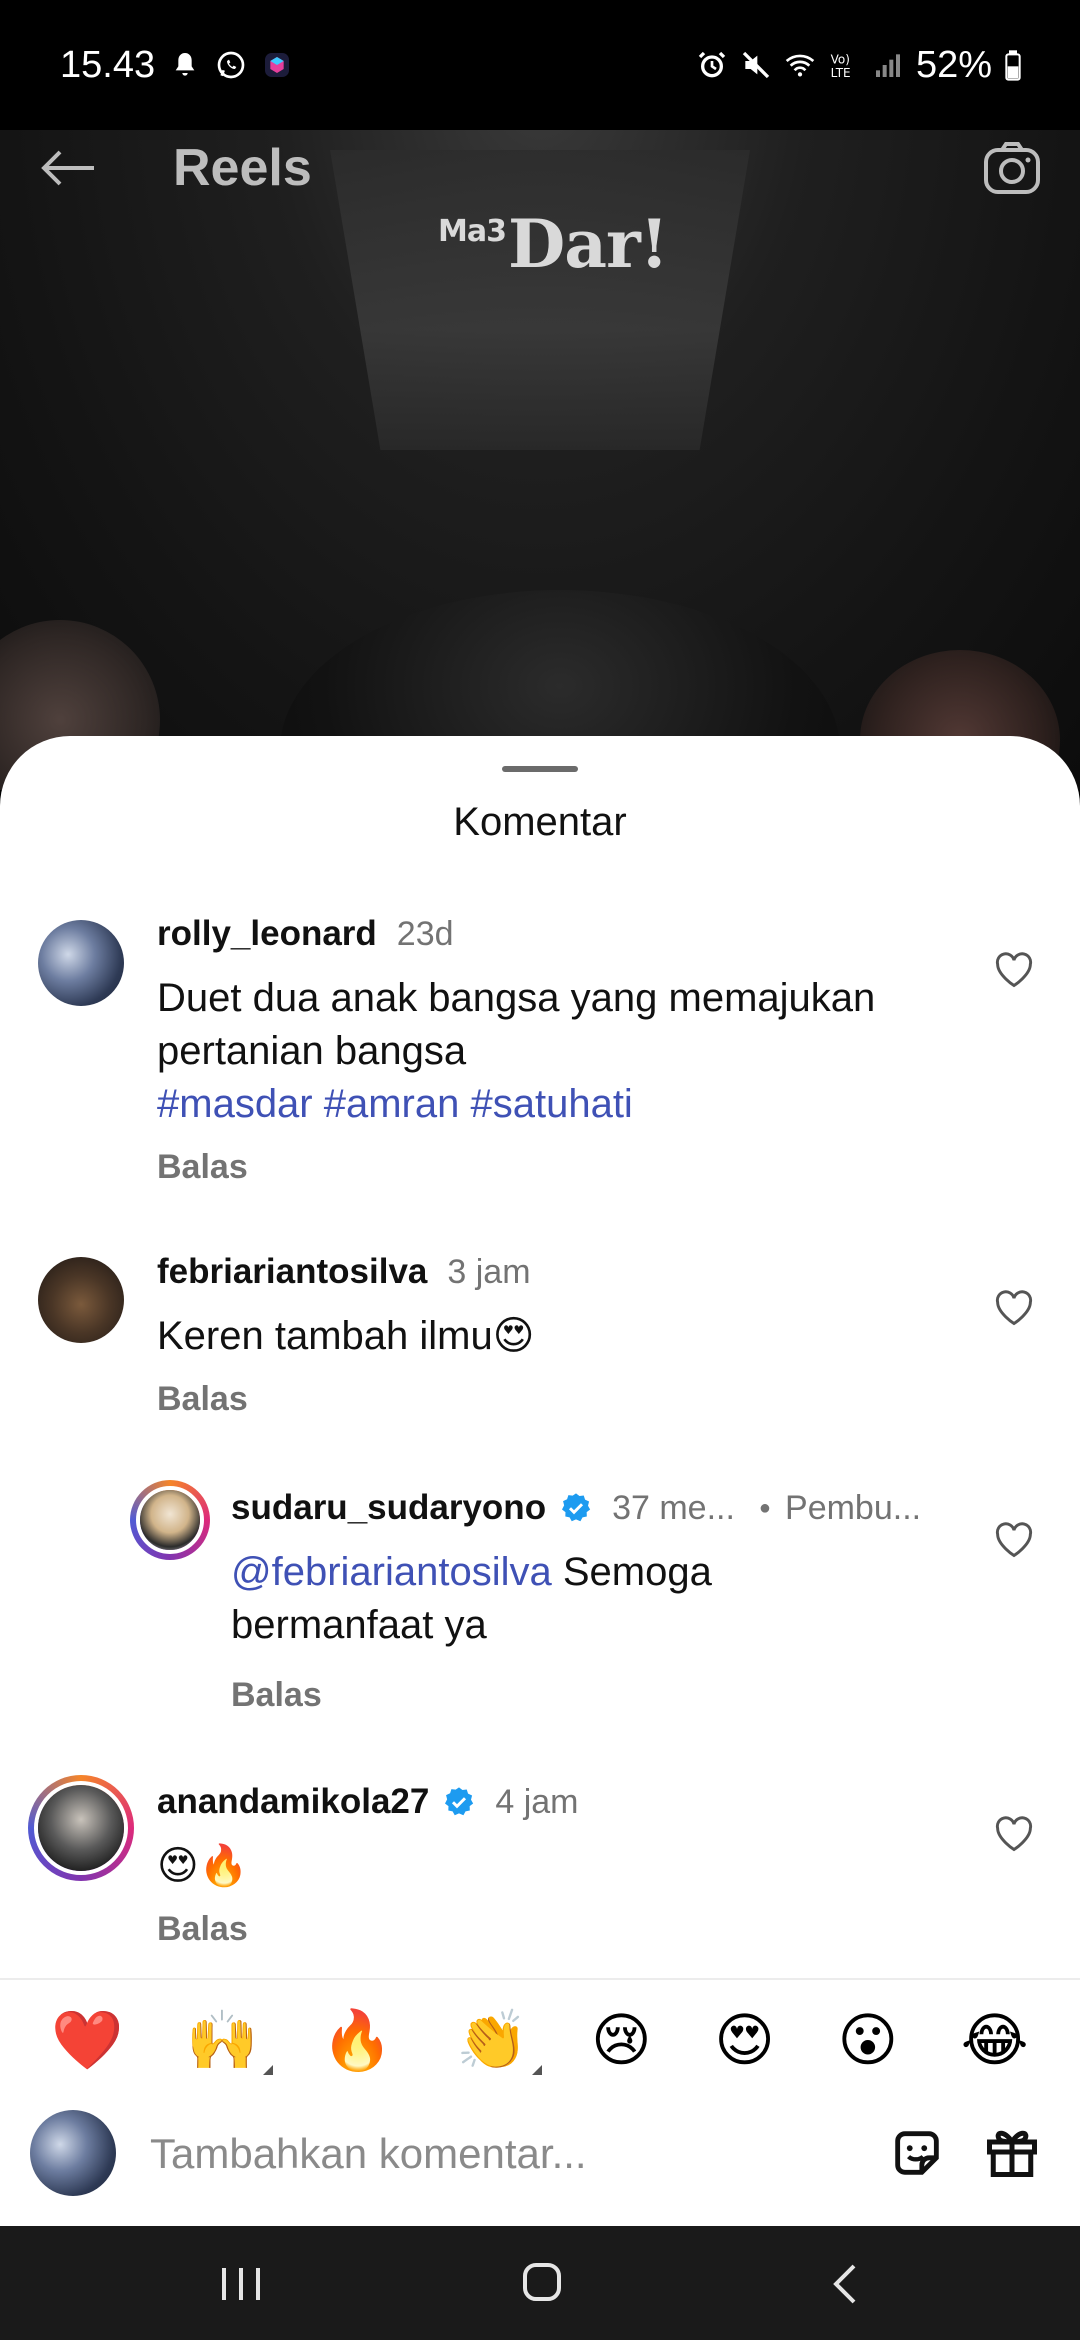 The height and width of the screenshot is (2340, 1080). What do you see at coordinates (1012, 168) in the screenshot?
I see `camera-icon` at bounding box center [1012, 168].